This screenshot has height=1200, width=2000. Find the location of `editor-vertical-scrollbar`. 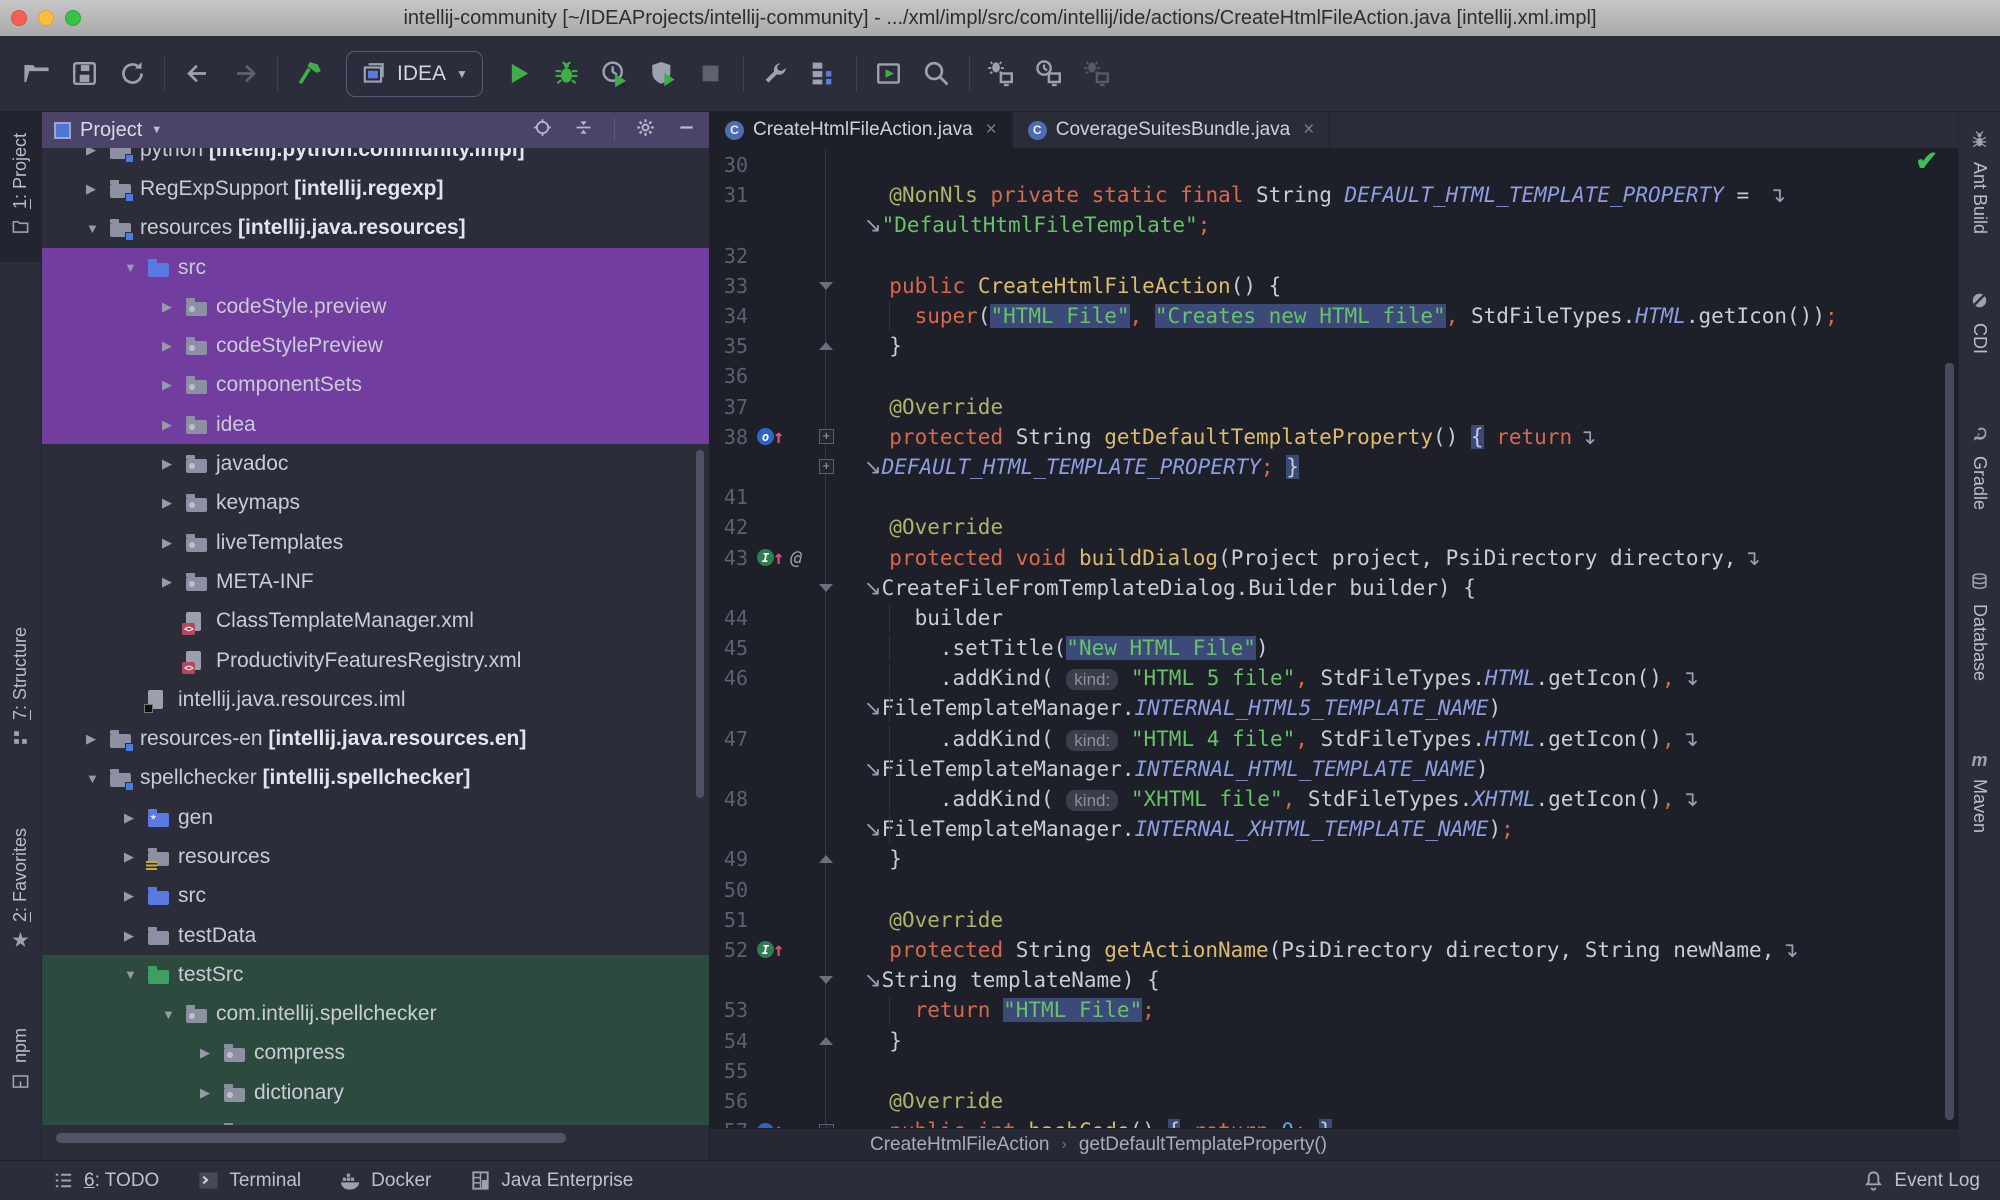

editor-vertical-scrollbar is located at coordinates (1949, 741).